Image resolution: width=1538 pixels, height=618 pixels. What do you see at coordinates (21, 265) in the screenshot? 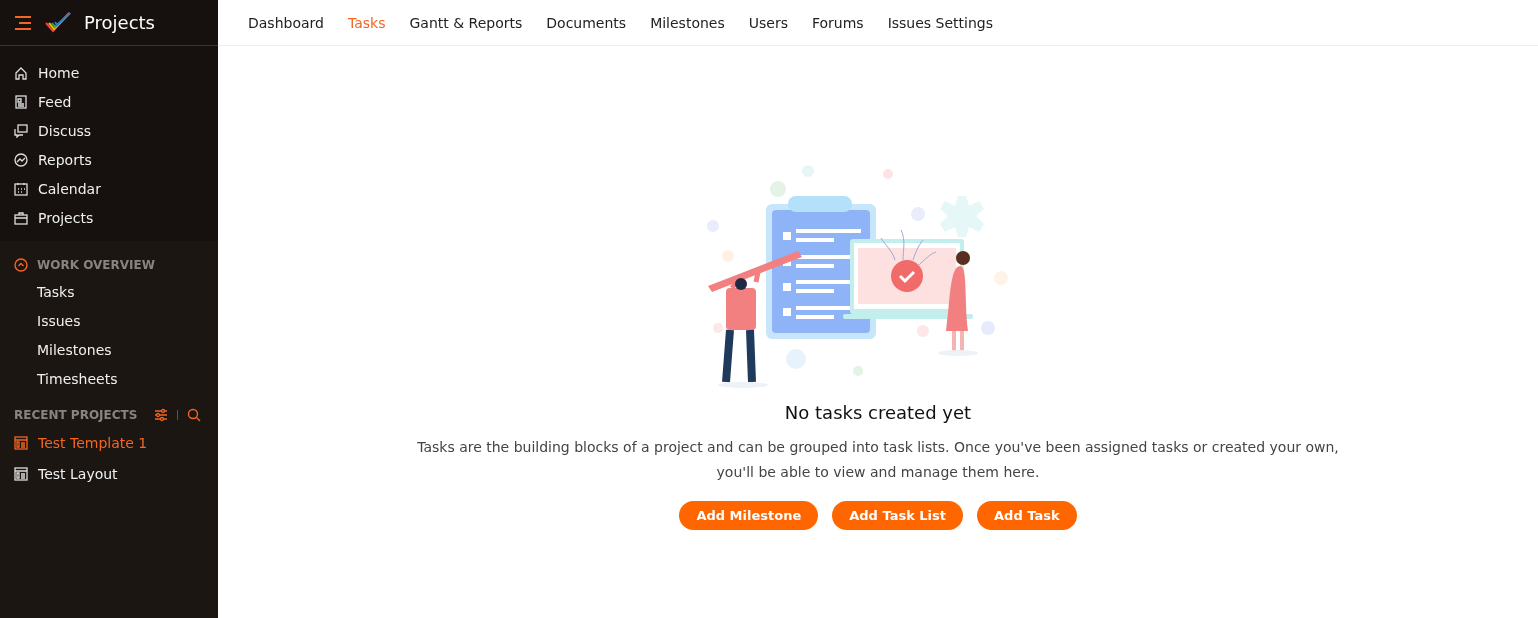
I see `collapse-icon` at bounding box center [21, 265].